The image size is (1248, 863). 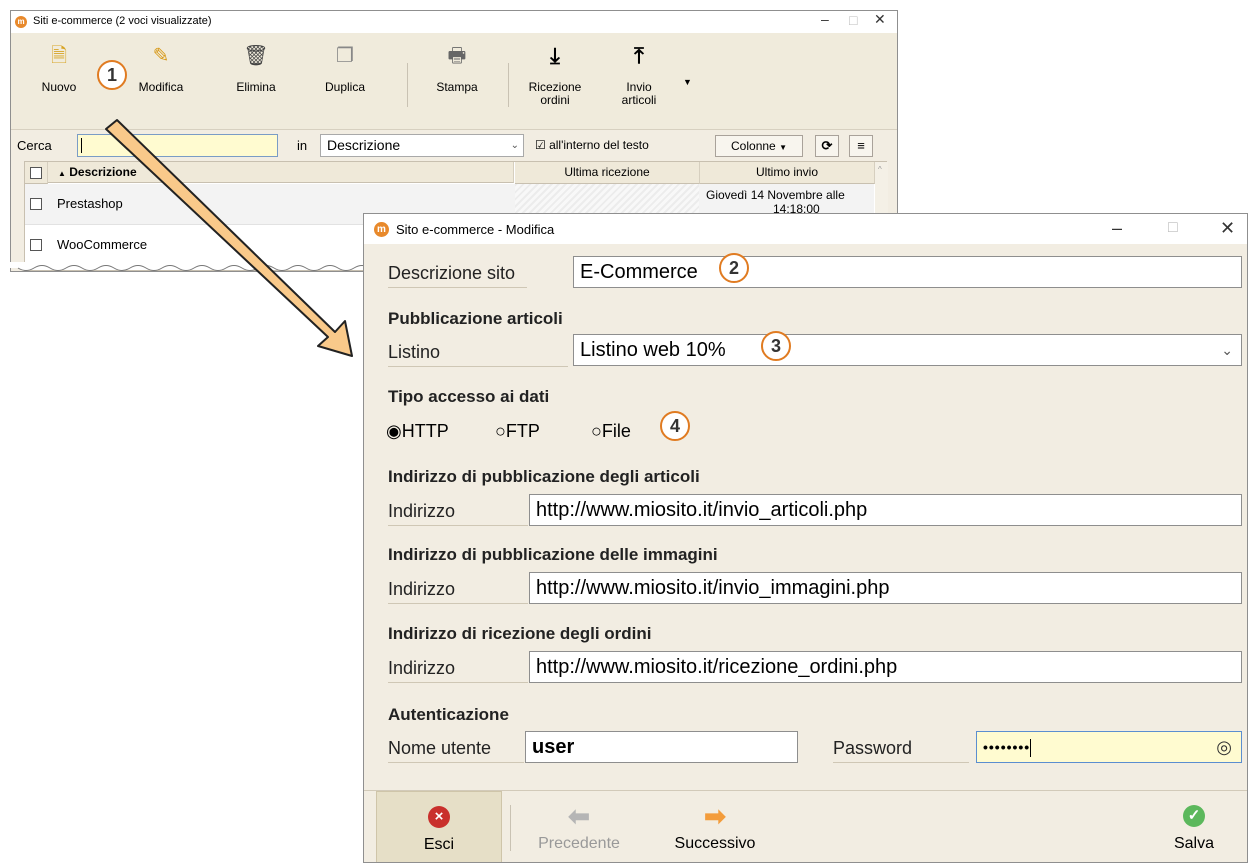 What do you see at coordinates (59, 56) in the screenshot?
I see `new-document-icon: 🗎` at bounding box center [59, 56].